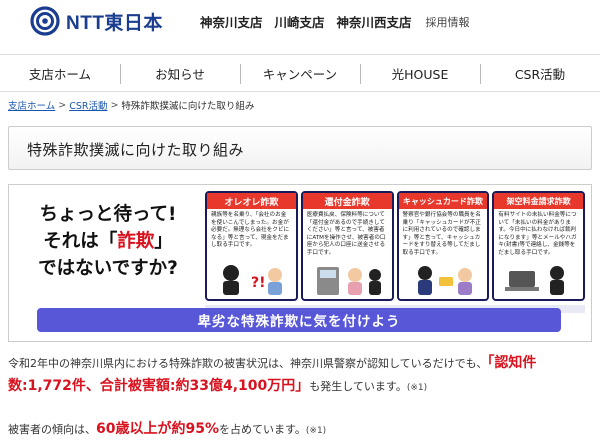 This screenshot has height=447, width=600. What do you see at coordinates (540, 73) in the screenshot?
I see `nav-item-csr: CSR活動` at bounding box center [540, 73].